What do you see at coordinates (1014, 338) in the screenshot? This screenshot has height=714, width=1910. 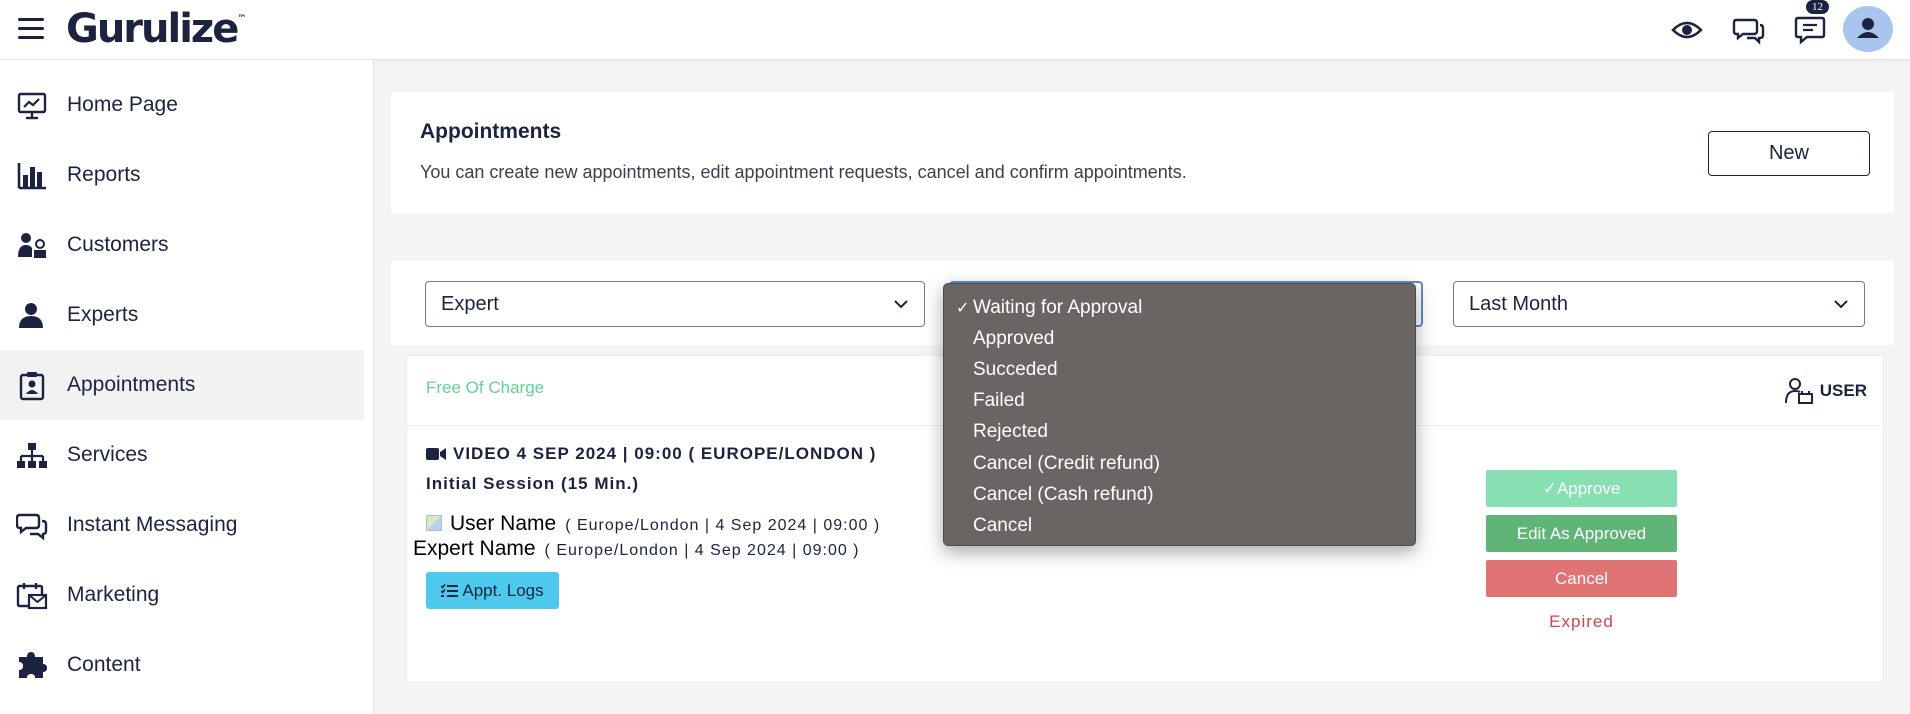 I see `option-label: Approved` at bounding box center [1014, 338].